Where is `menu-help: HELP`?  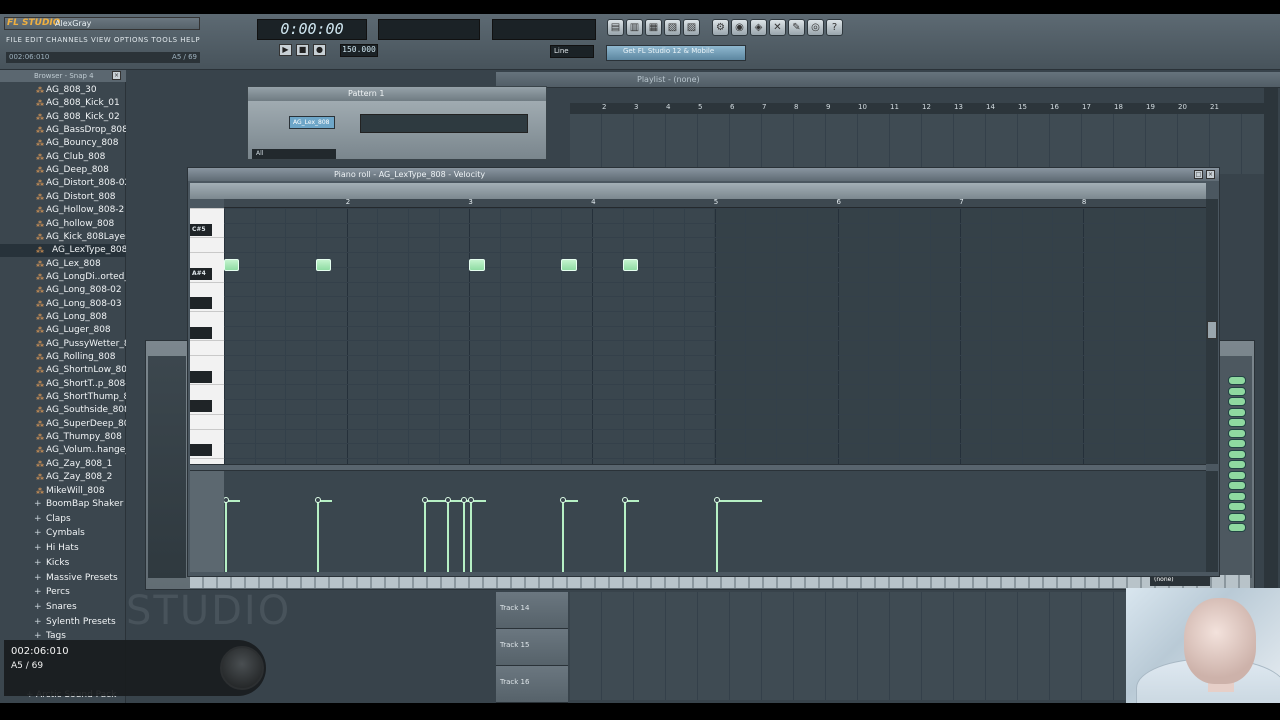
menu-help: HELP is located at coordinates (190, 40).